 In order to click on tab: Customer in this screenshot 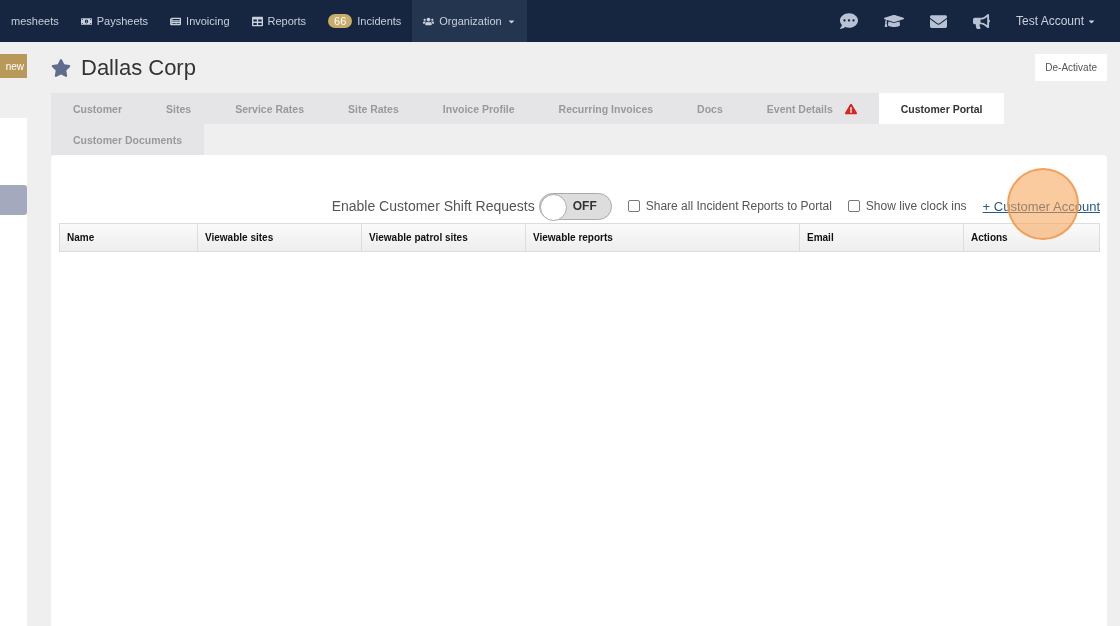, I will do `click(97, 108)`.